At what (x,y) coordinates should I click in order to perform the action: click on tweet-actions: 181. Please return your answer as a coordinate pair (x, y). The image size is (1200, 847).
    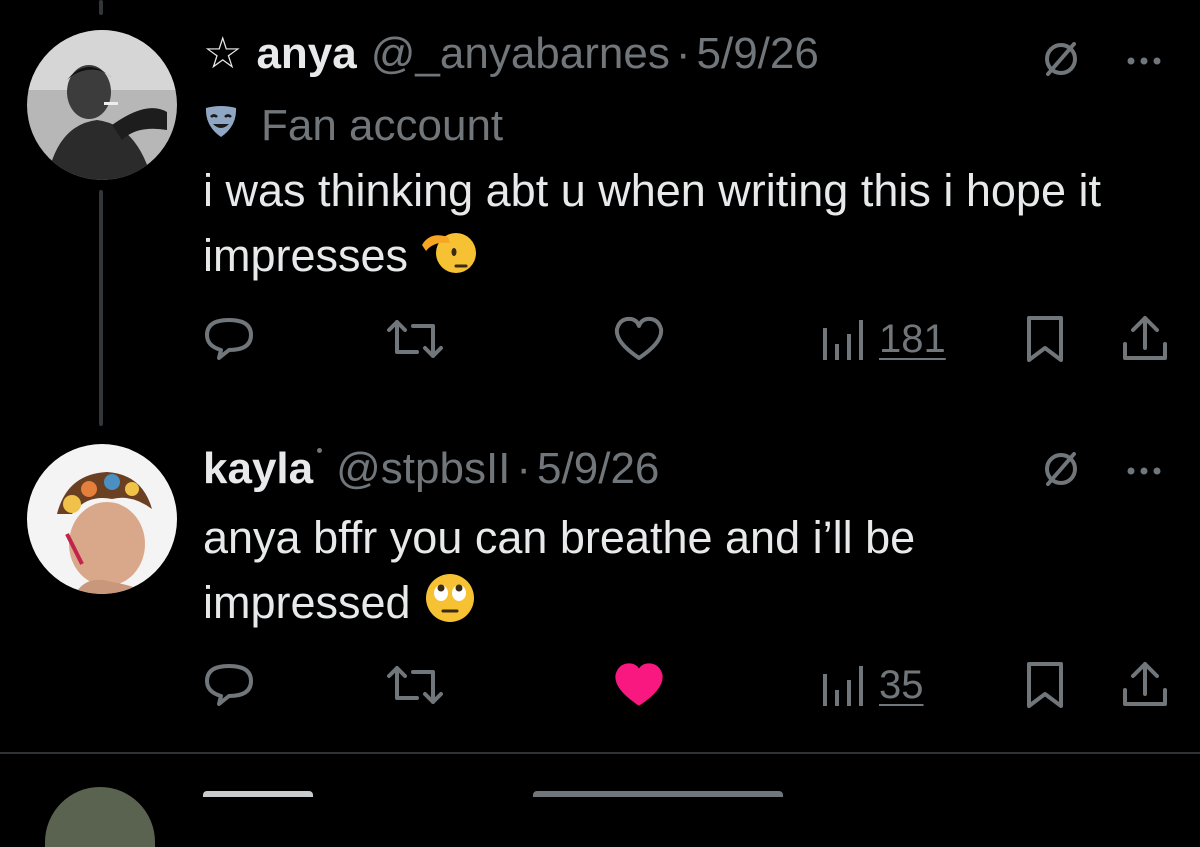
    Looking at the image, I should click on (688, 339).